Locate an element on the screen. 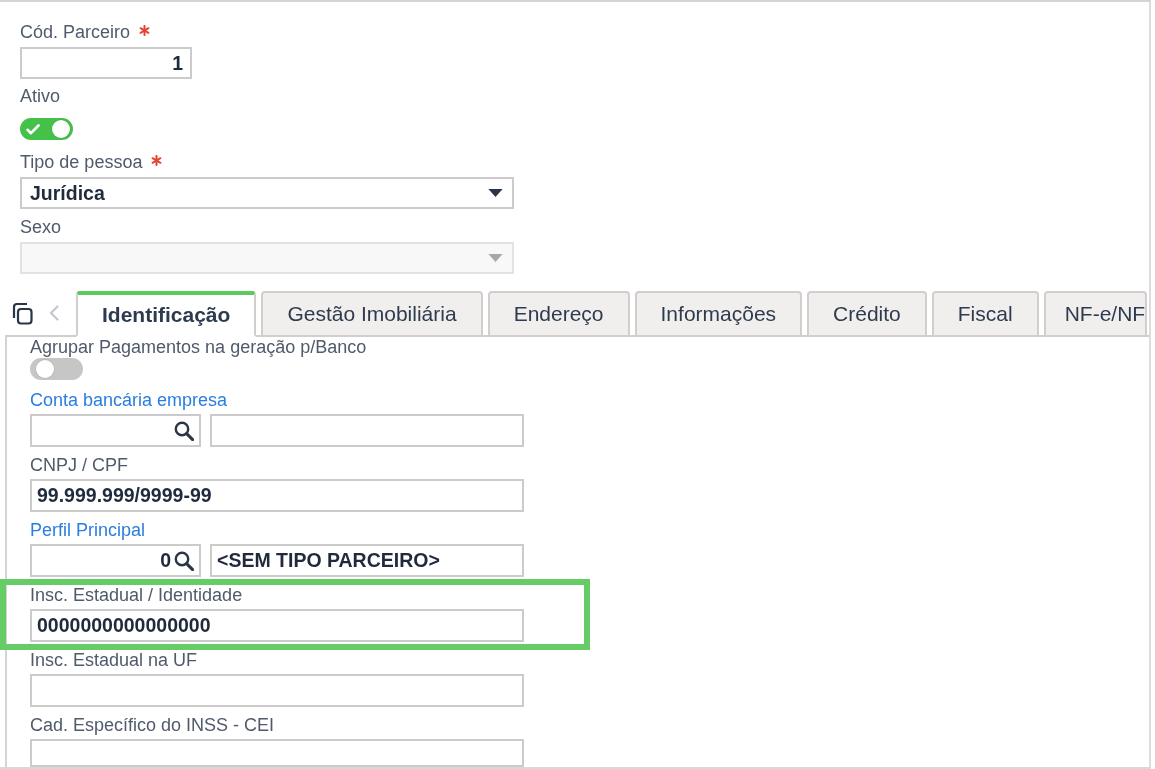 This screenshot has height=769, width=1155. field-link: Conta bancária empresa is located at coordinates (129, 400).